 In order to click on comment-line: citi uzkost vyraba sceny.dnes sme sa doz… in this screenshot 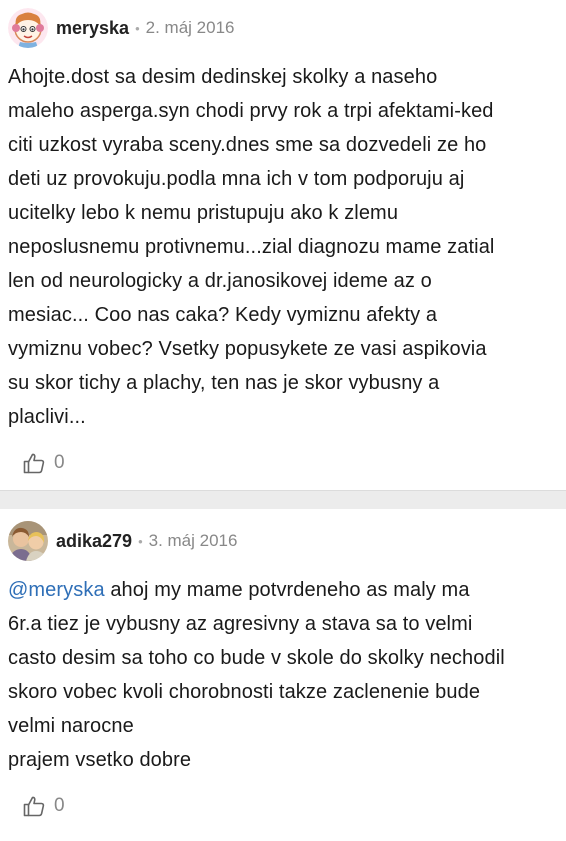, I will do `click(247, 145)`.